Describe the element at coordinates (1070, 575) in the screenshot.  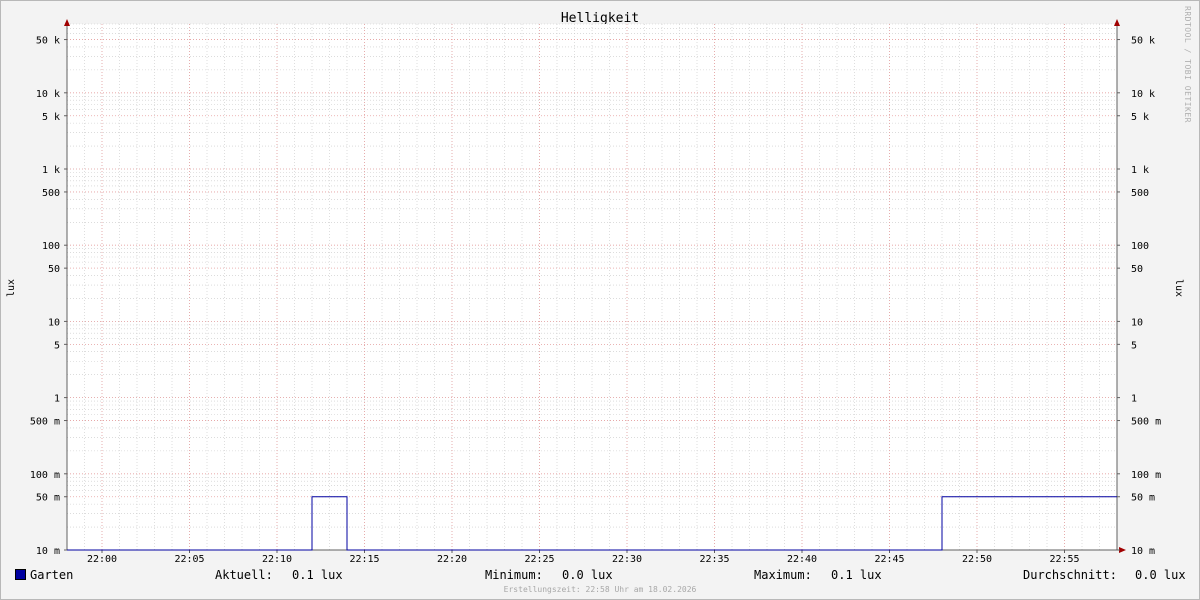
I see `legend-durchschnitt-label: Durchschnitt:` at that location.